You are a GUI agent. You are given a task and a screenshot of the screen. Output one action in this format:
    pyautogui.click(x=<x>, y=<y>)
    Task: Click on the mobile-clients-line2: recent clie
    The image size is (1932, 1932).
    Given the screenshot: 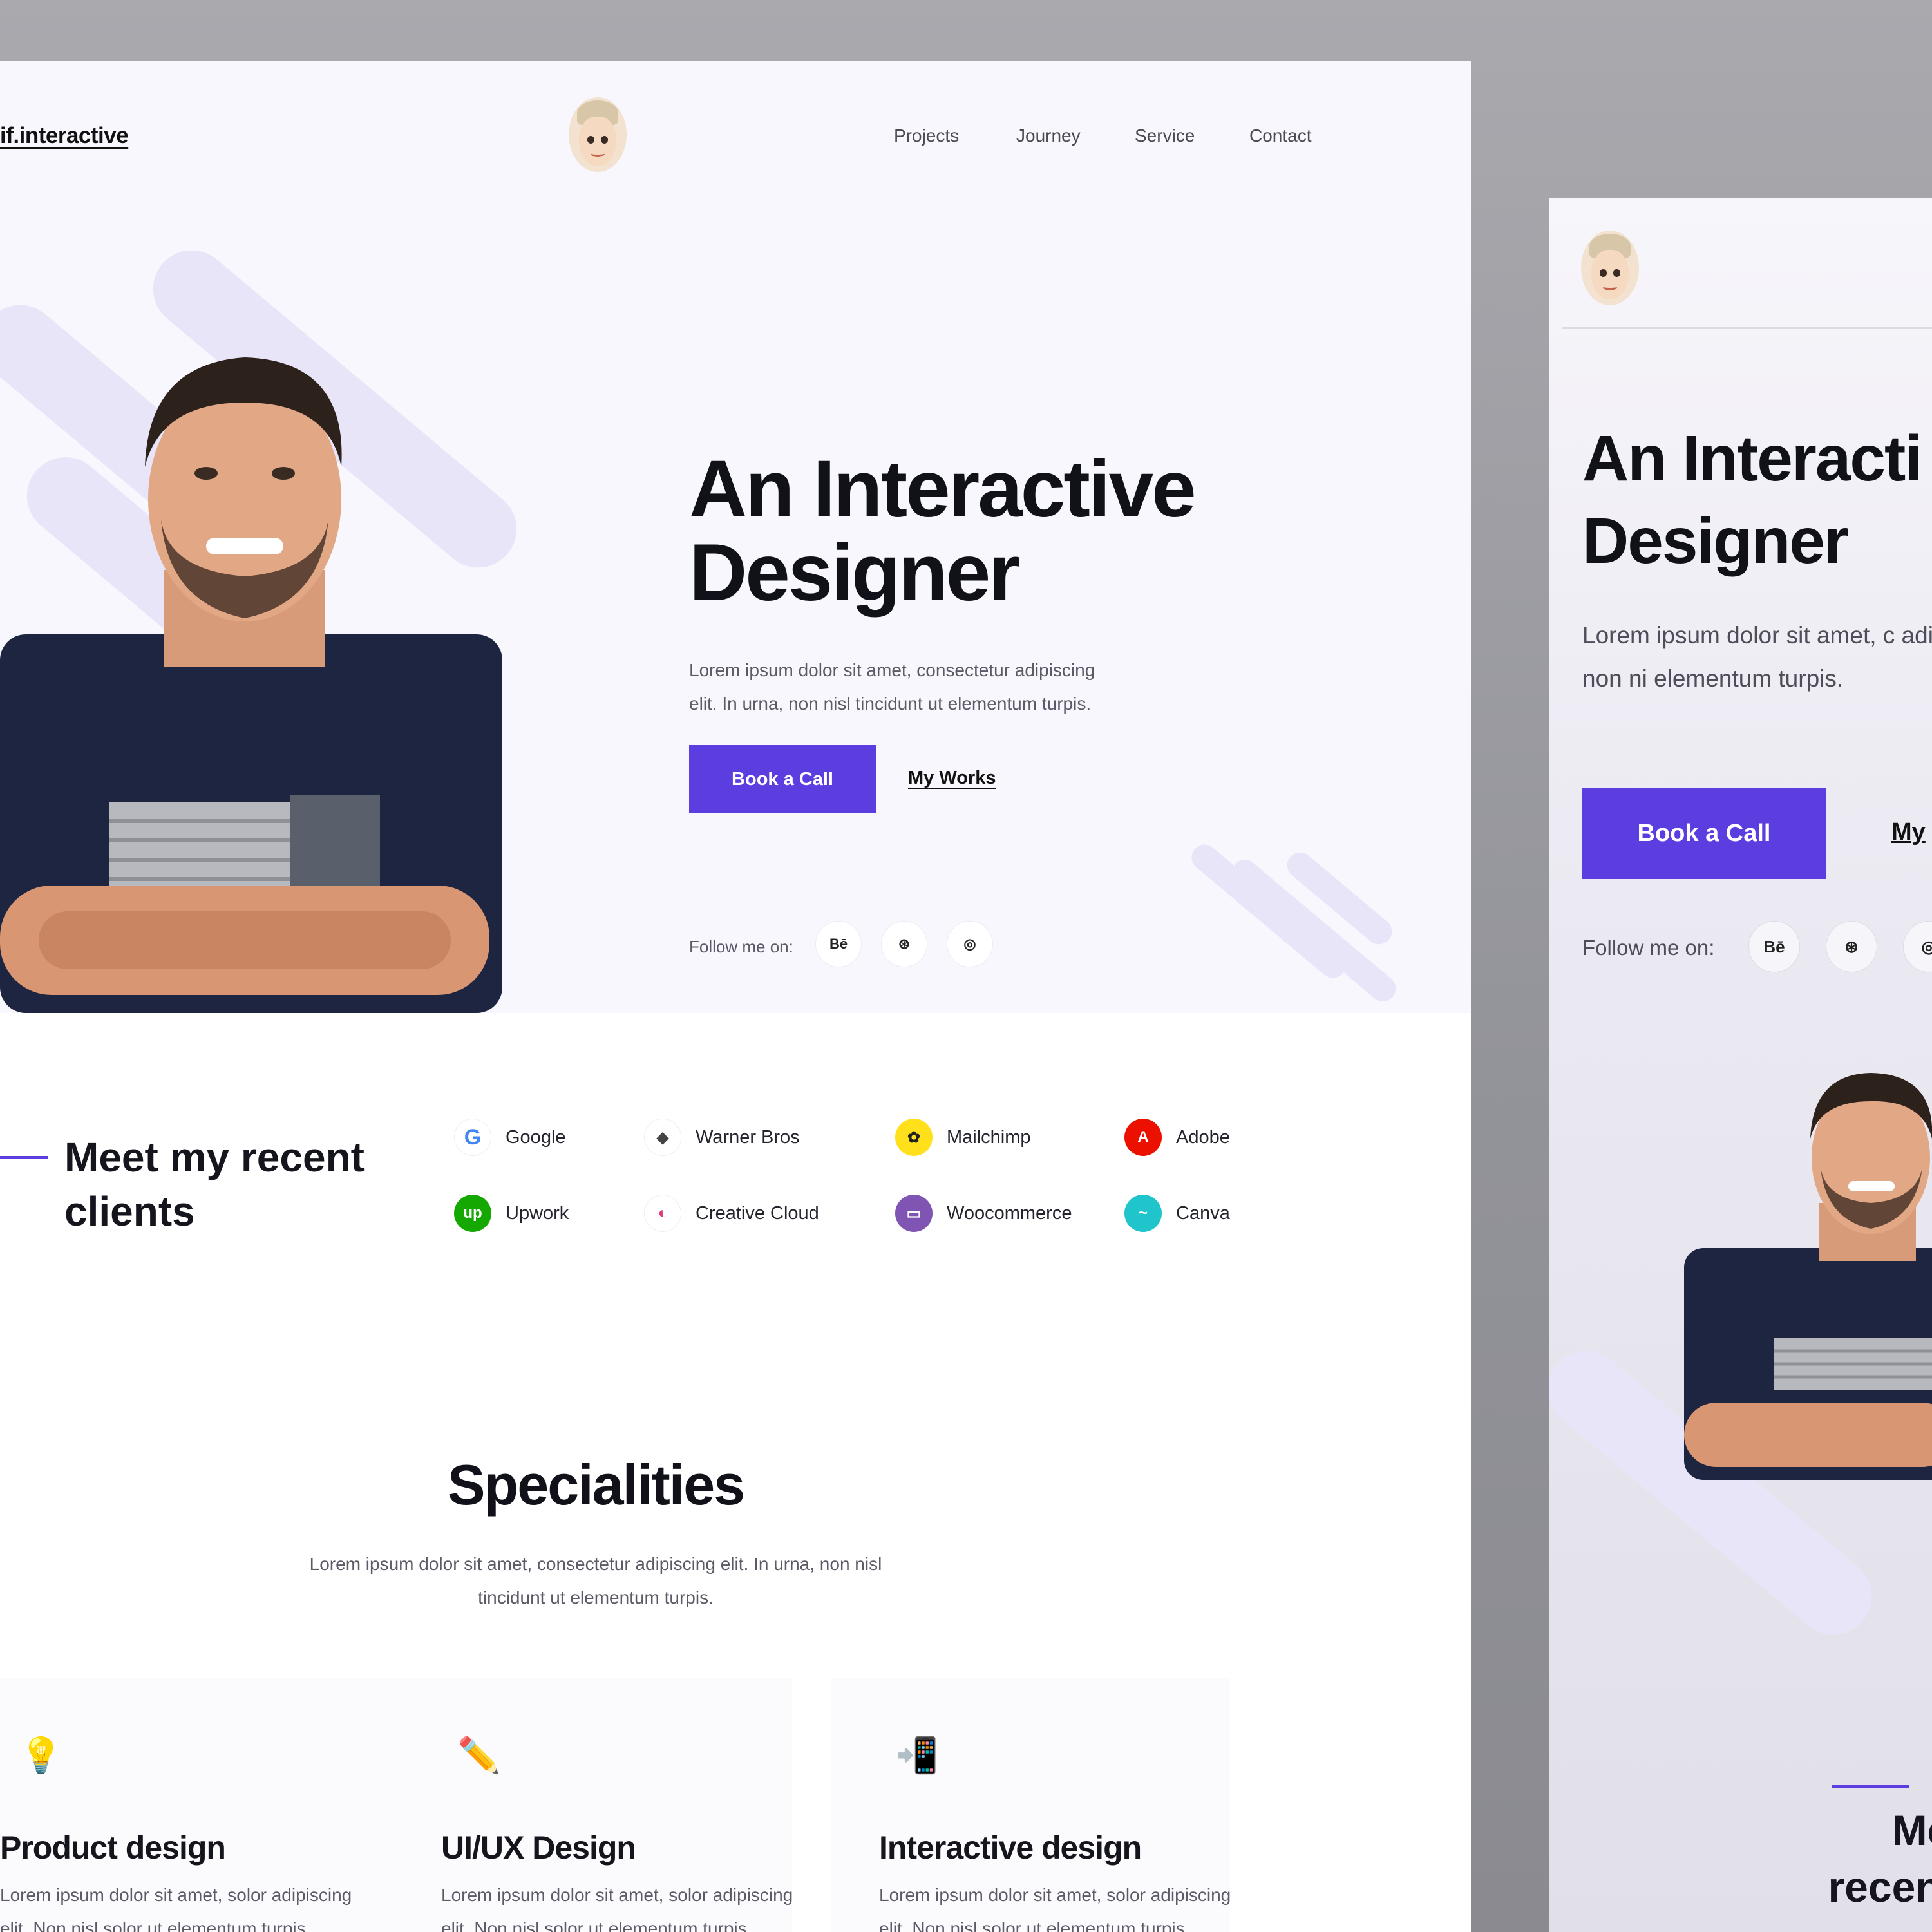 What is the action you would take?
    pyautogui.click(x=1880, y=1887)
    